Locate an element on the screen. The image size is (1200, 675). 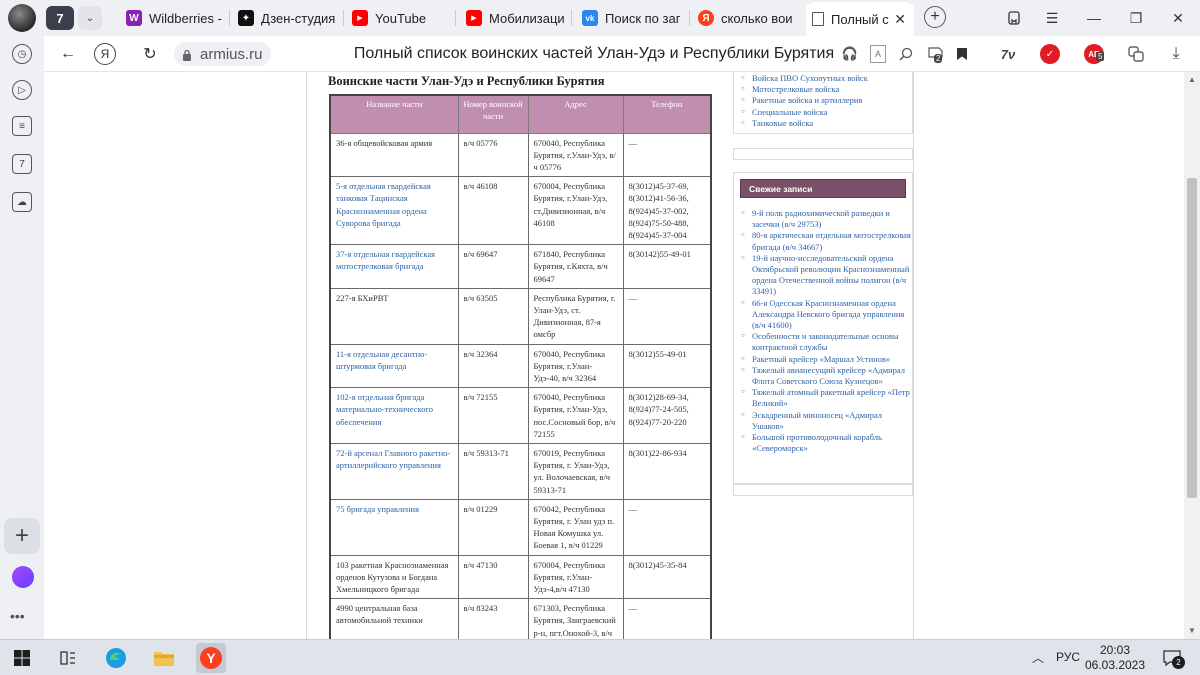
clock-date: 06.03.2023 is located at coordinates (1115, 665).